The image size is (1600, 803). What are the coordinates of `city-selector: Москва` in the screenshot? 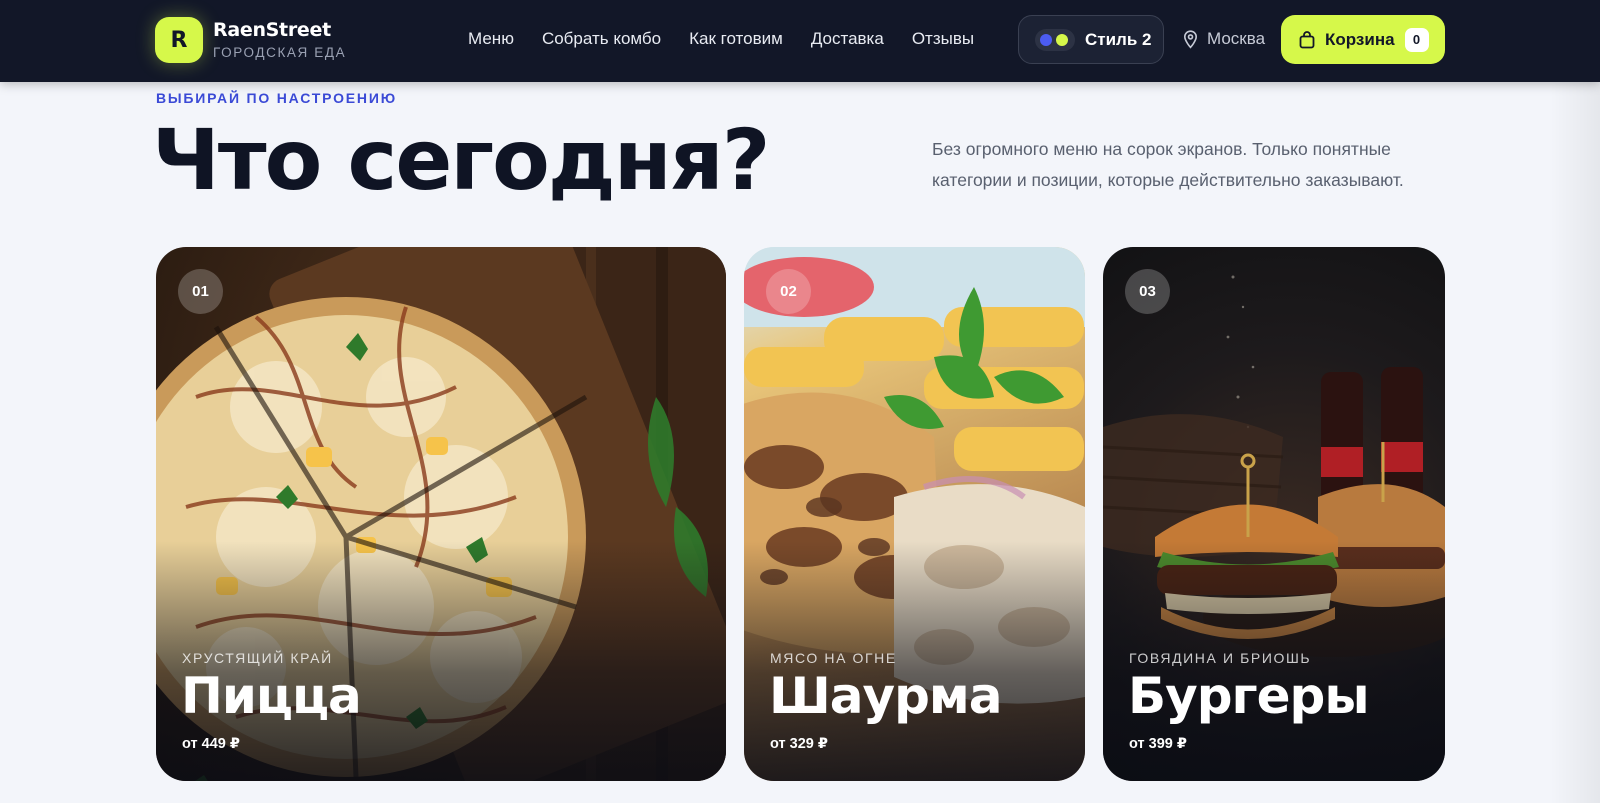 It's located at (1224, 39).